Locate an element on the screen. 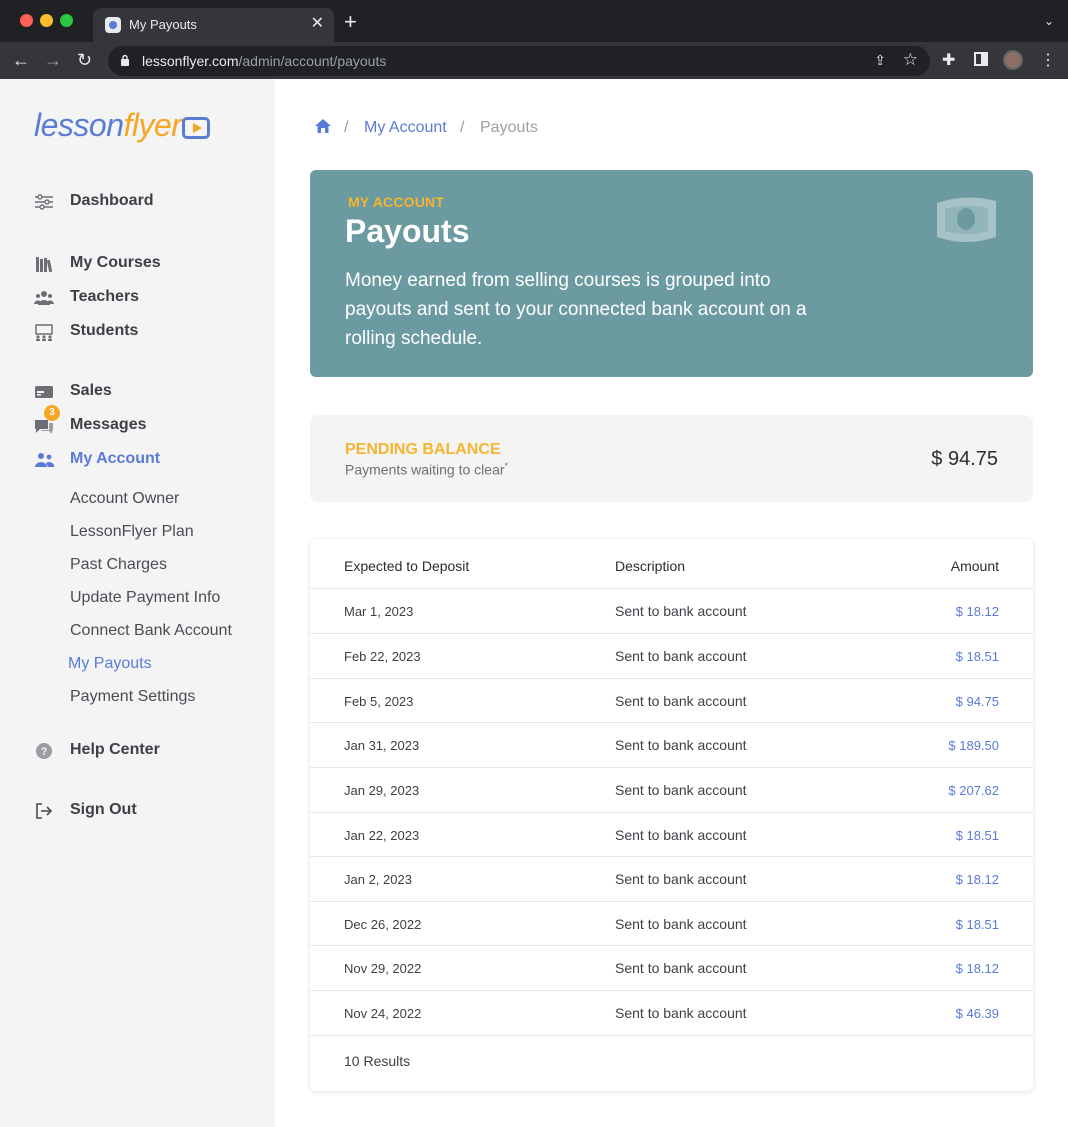 The image size is (1068, 1127). tab-search-chevron-icon: ⌄ is located at coordinates (1049, 21).